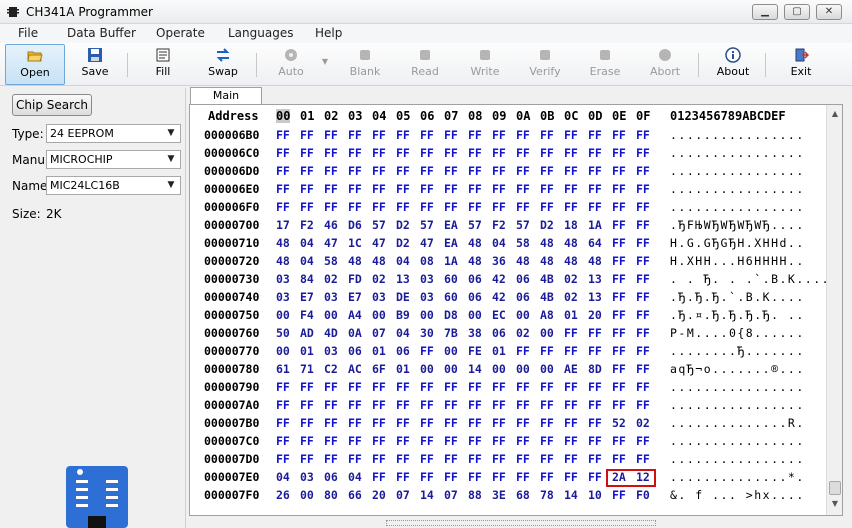  What do you see at coordinates (382, 369) in the screenshot?
I see `hex-byte-cell: 6F` at bounding box center [382, 369].